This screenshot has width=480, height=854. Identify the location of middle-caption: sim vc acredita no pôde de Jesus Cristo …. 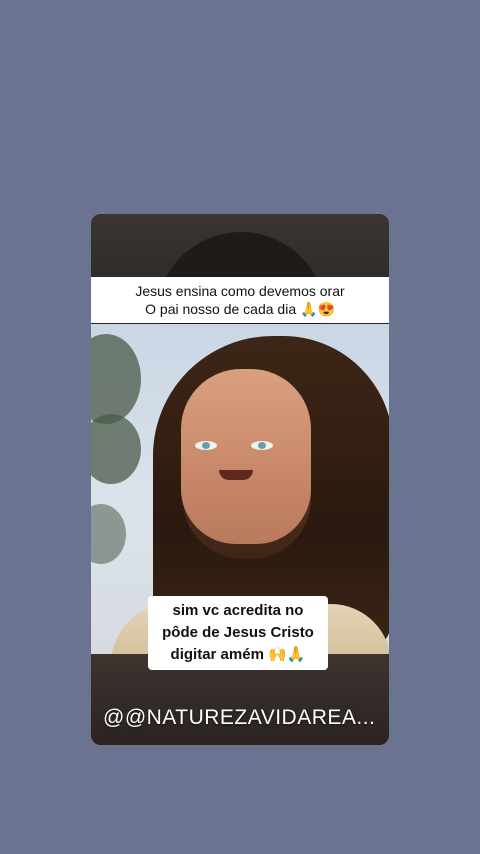
(238, 633).